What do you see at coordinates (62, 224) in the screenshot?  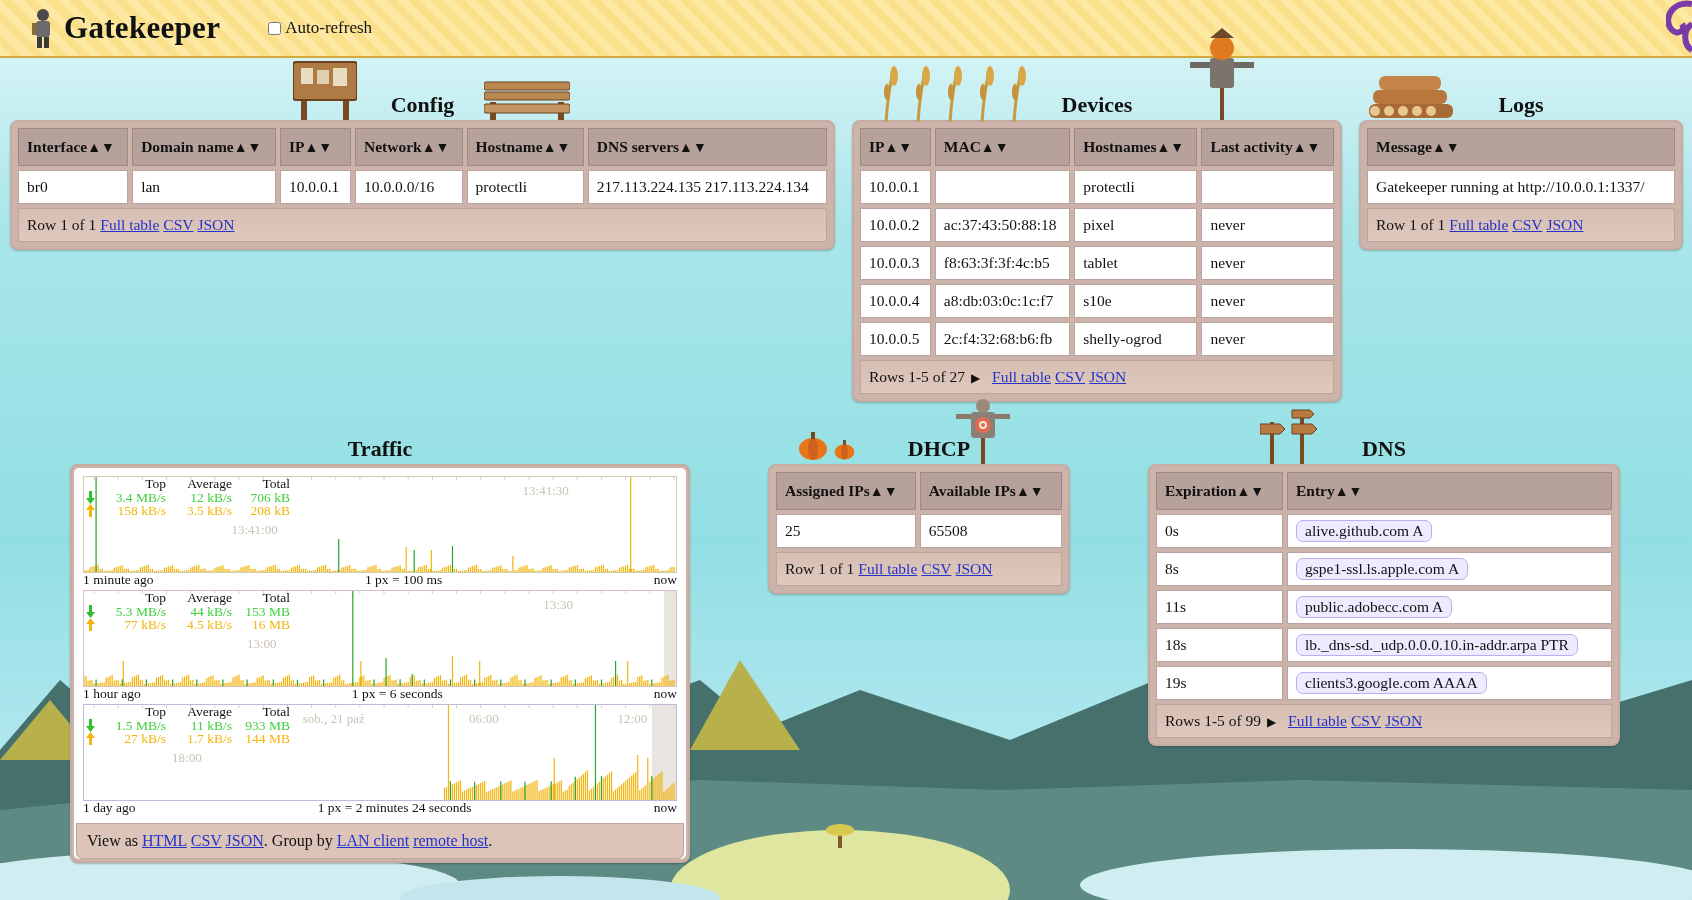 I see `row-count: Row 1 of 1` at bounding box center [62, 224].